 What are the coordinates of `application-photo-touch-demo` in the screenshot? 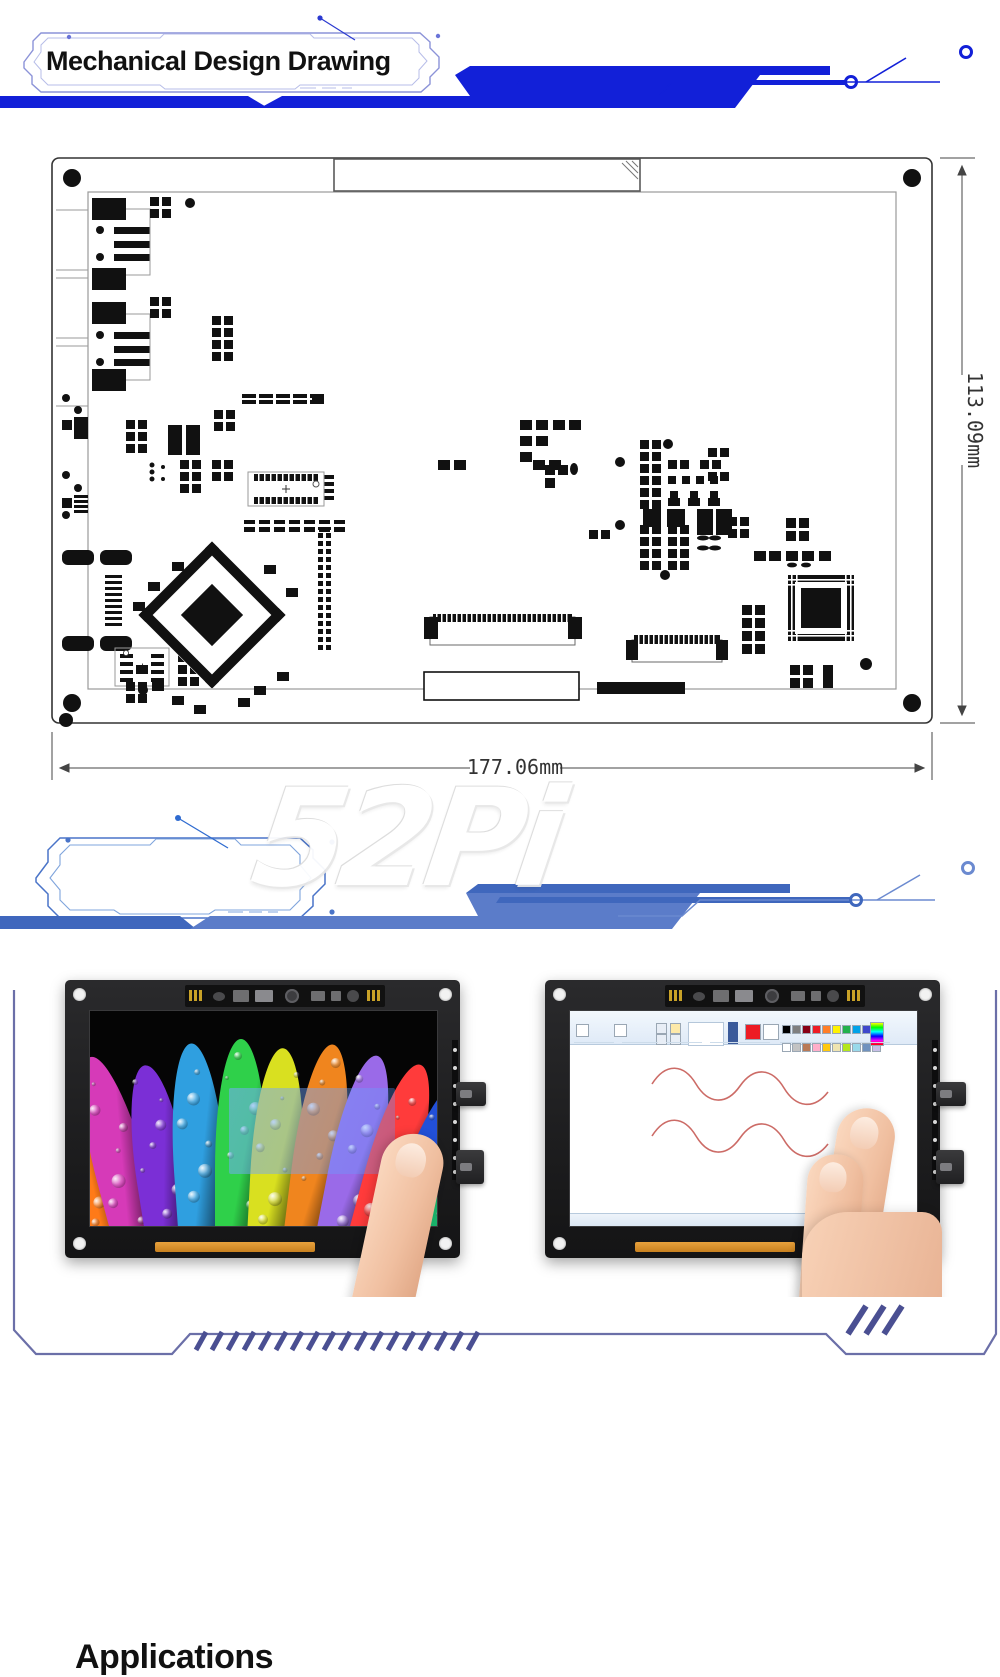 It's located at (265, 1129).